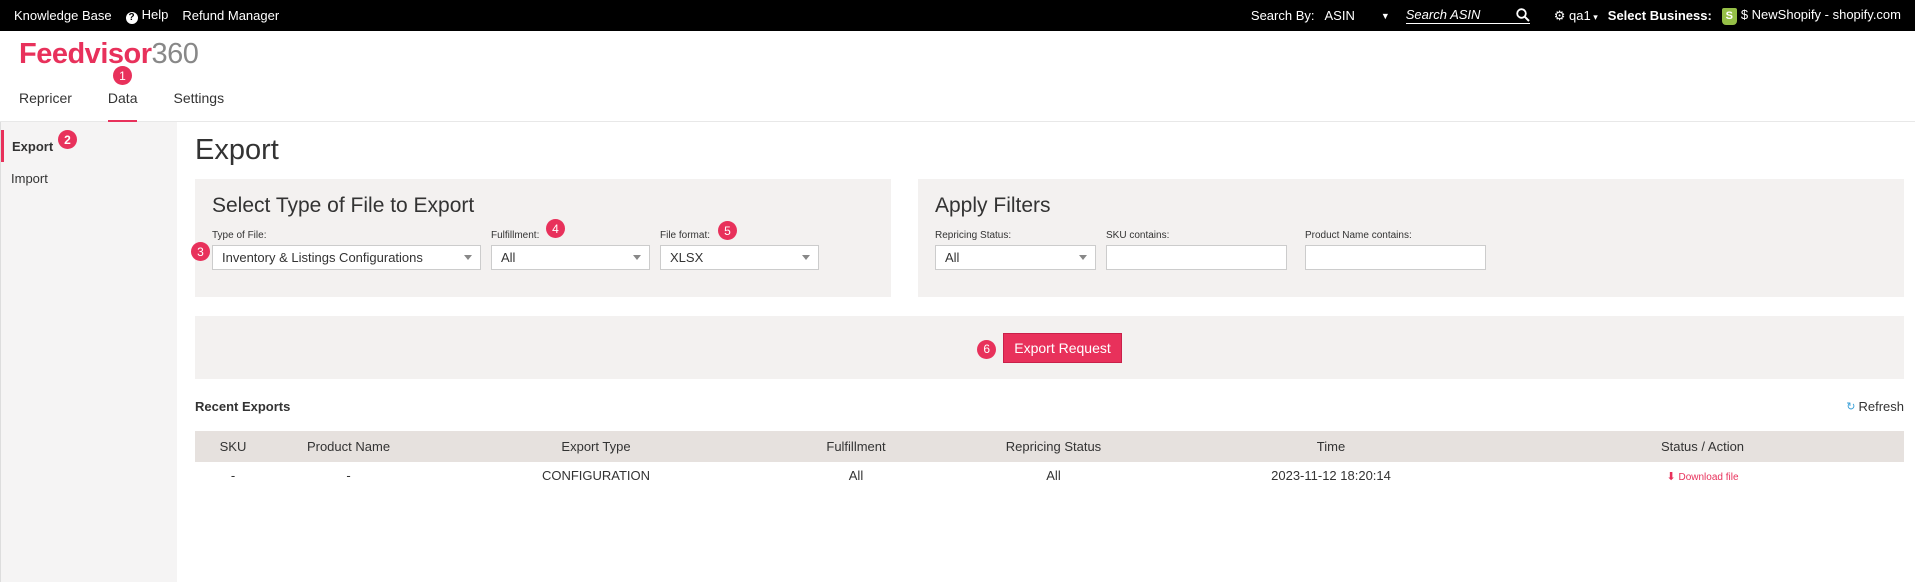  What do you see at coordinates (1671, 477) in the screenshot?
I see `download-icon: ⬇` at bounding box center [1671, 477].